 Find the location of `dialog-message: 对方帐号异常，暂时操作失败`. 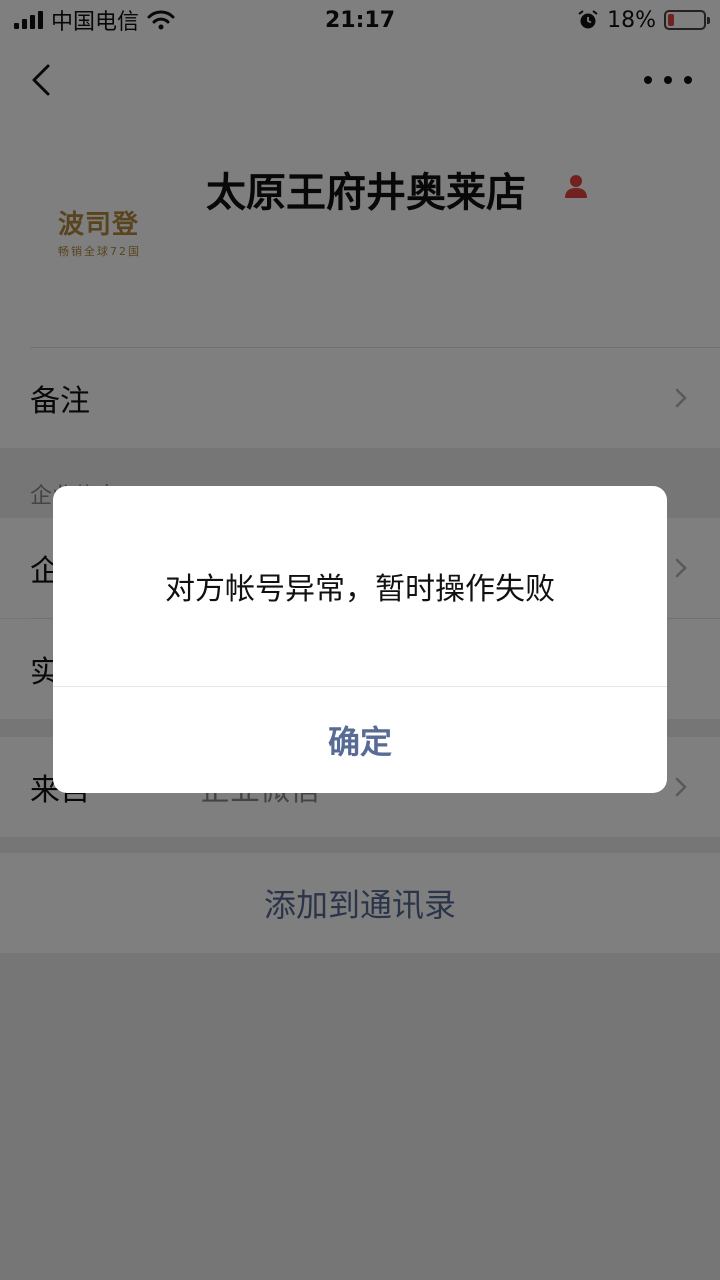

dialog-message: 对方帐号异常，暂时操作失败 is located at coordinates (360, 589).